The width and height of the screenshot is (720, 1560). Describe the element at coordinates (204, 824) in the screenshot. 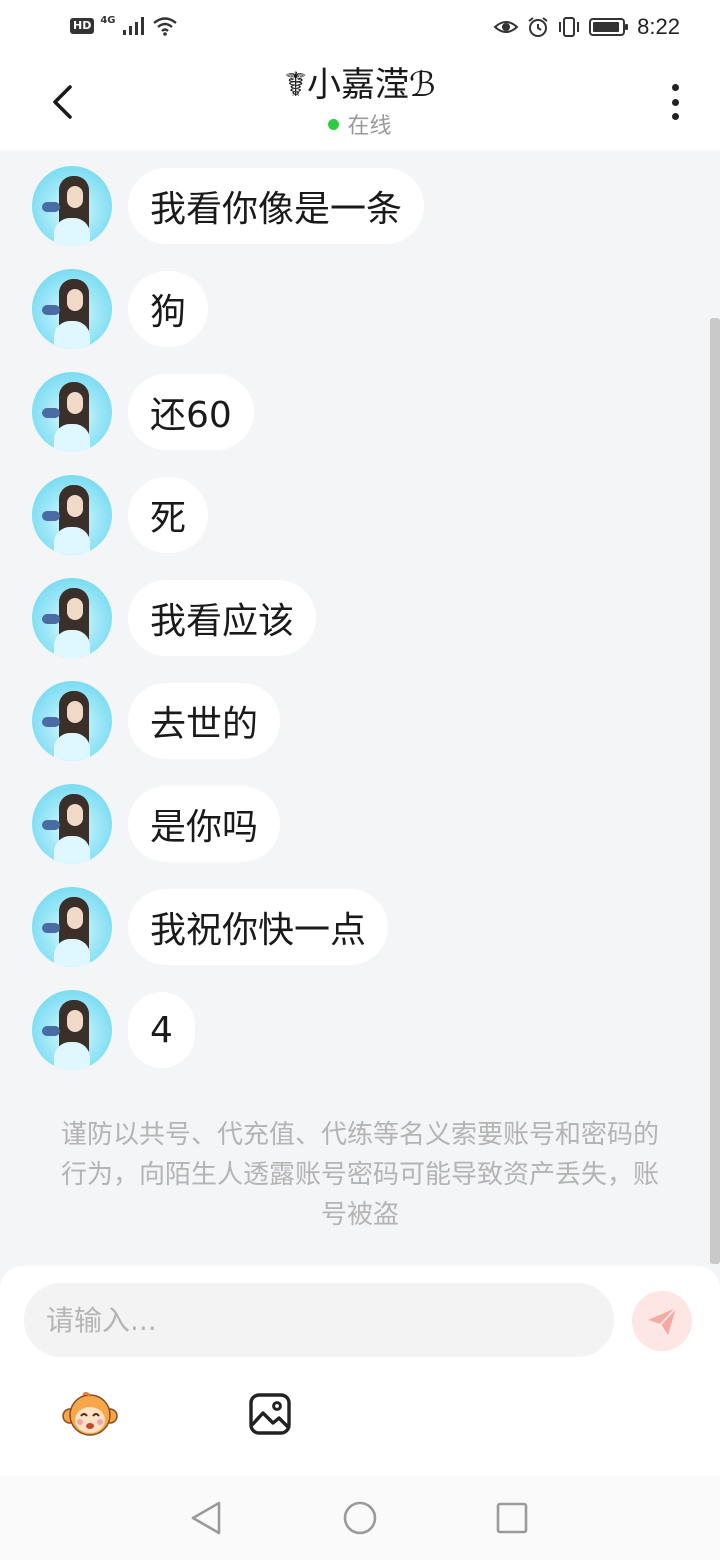

I see `message-bubble: 是你吗` at that location.